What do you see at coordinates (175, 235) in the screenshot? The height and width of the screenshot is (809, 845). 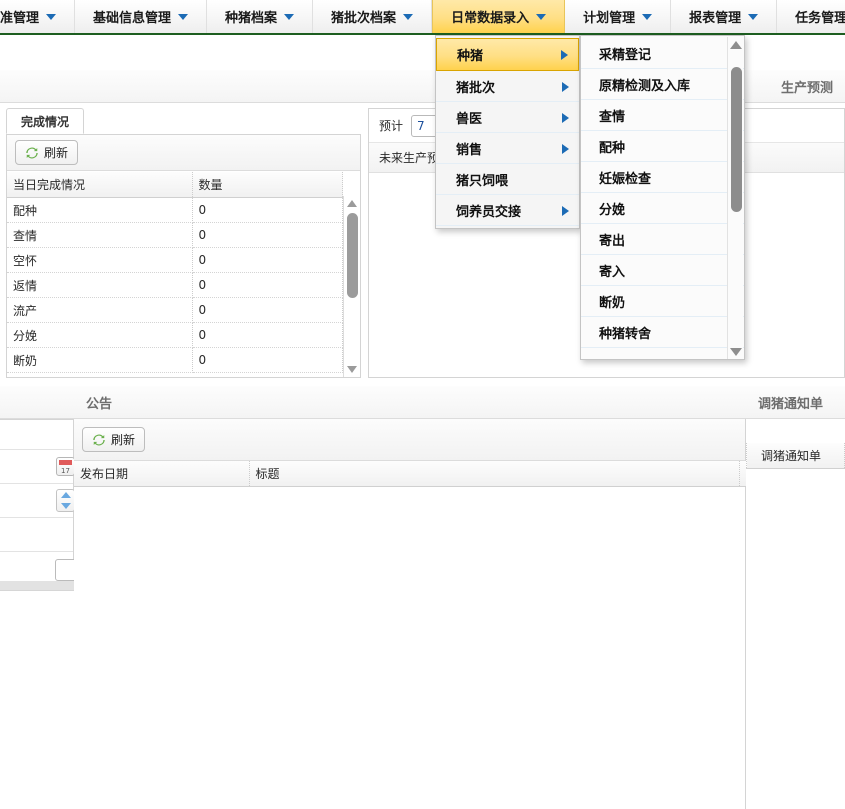 I see `table-row: 查情 0` at bounding box center [175, 235].